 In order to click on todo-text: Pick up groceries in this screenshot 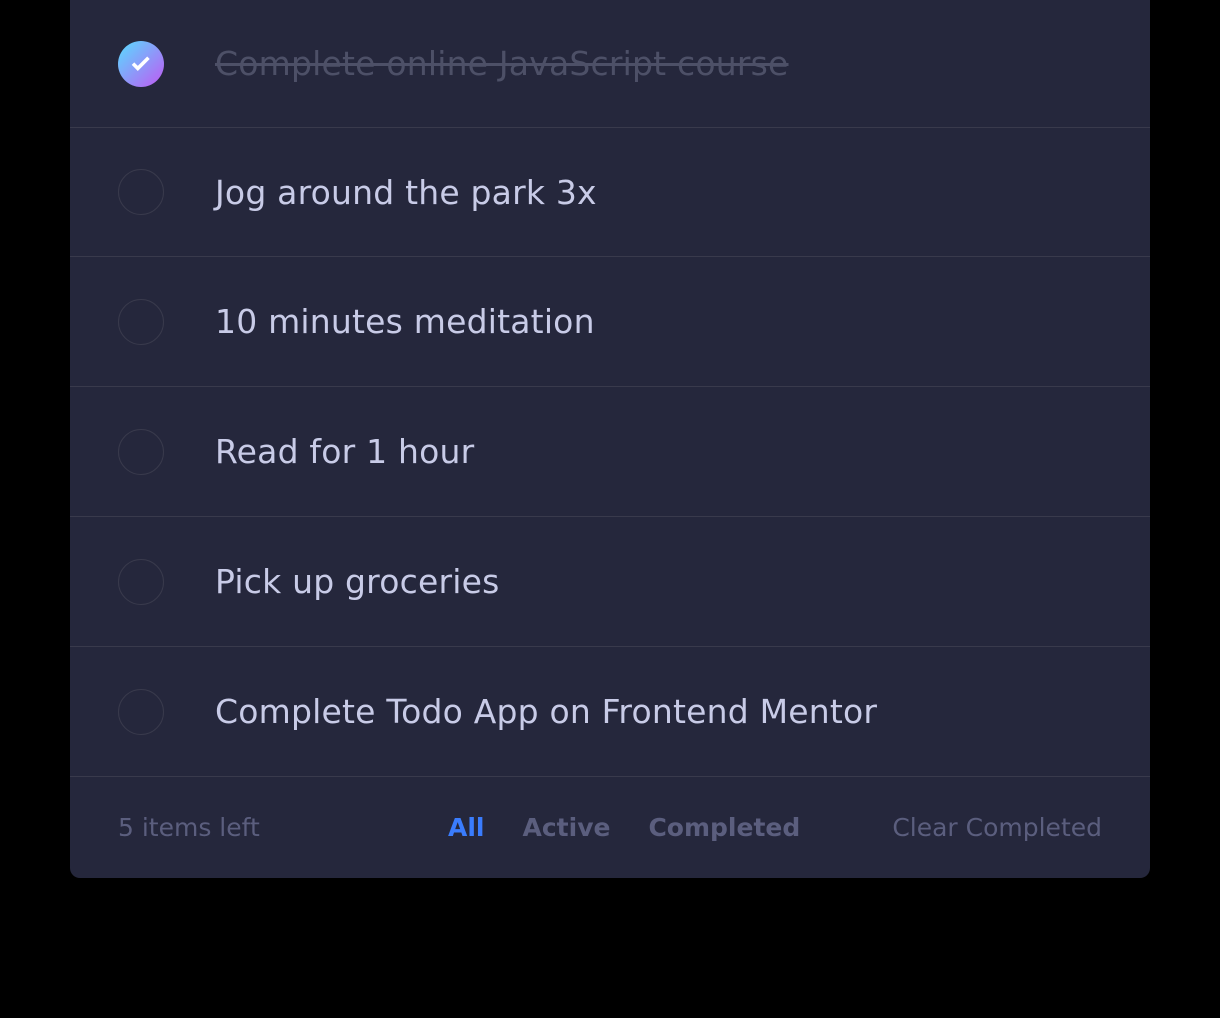, I will do `click(357, 581)`.